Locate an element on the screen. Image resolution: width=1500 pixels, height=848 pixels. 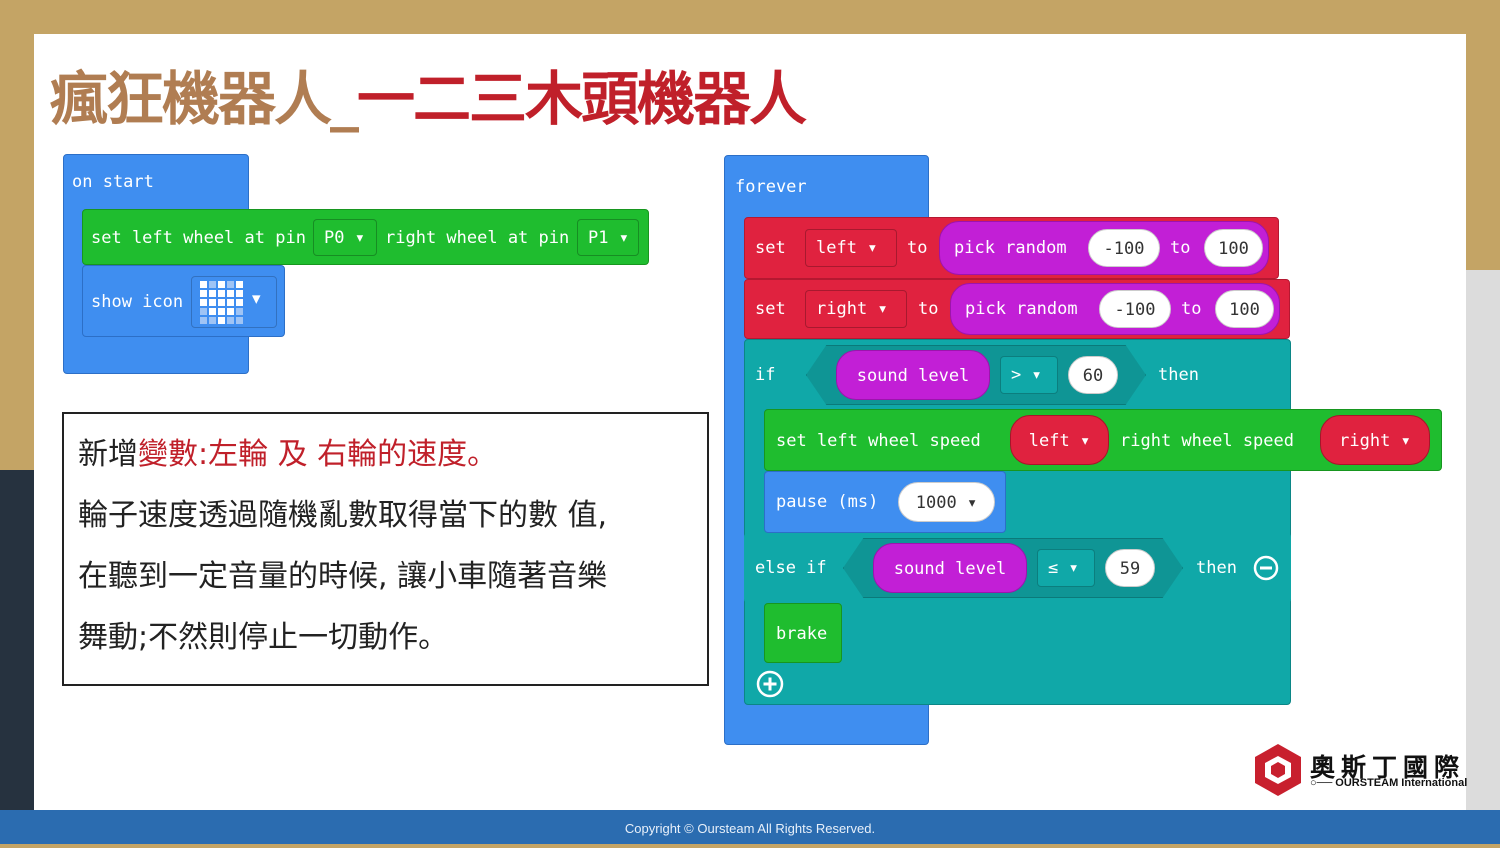
note-line-1: 新增變數:左輪 及 右輪的速度。 is located at coordinates (385, 454).